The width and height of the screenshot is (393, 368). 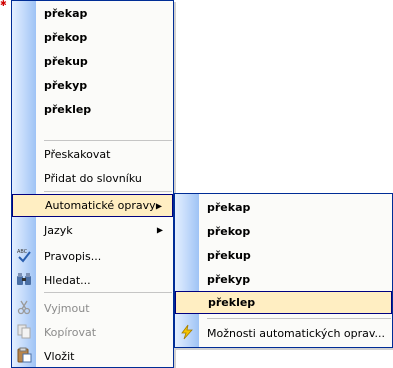 I want to click on add-to-dictionary-menu-item: Přidat do slovníku, so click(x=92, y=178).